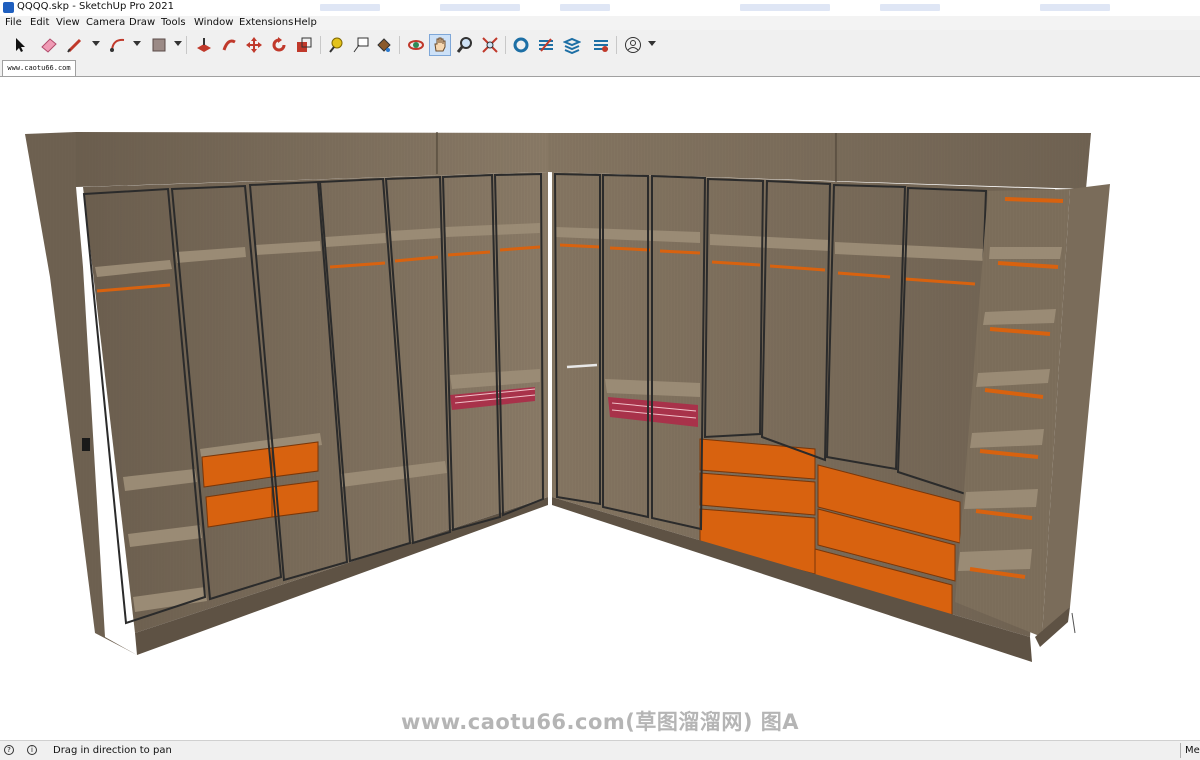  Describe the element at coordinates (521, 45) in the screenshot. I see `warehouse-icon` at that location.